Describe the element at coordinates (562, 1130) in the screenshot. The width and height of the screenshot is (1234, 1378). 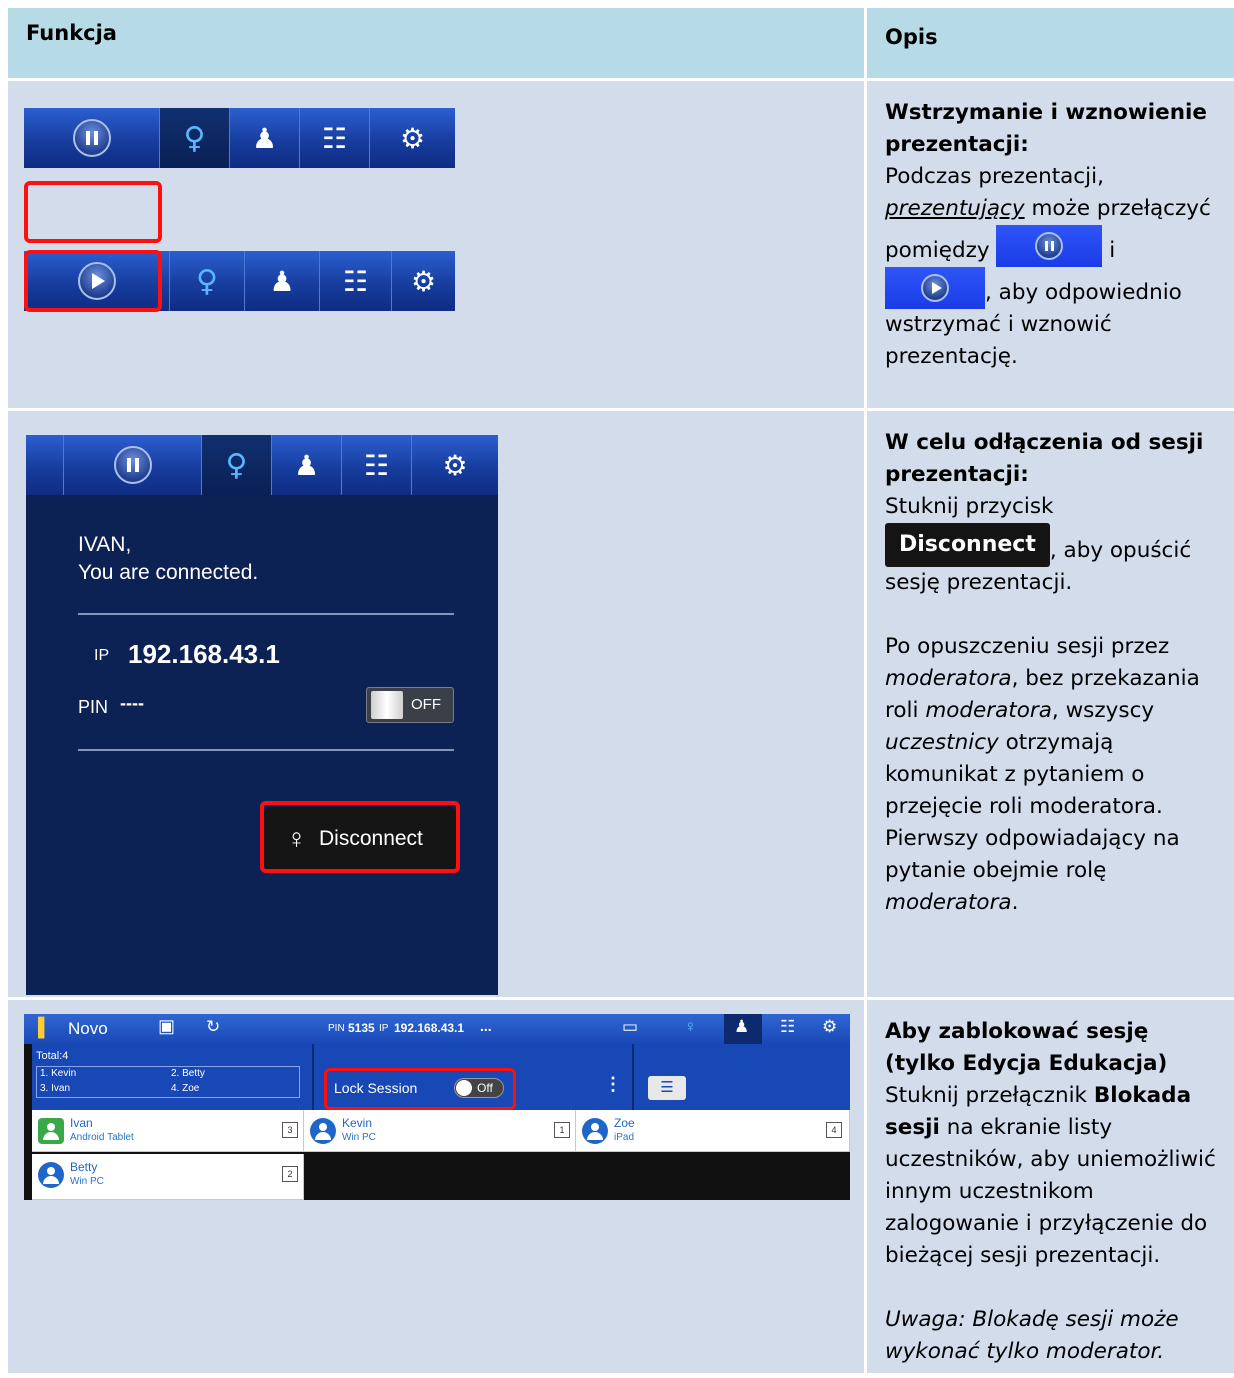
I see `presentation-slot-icon: 1` at that location.